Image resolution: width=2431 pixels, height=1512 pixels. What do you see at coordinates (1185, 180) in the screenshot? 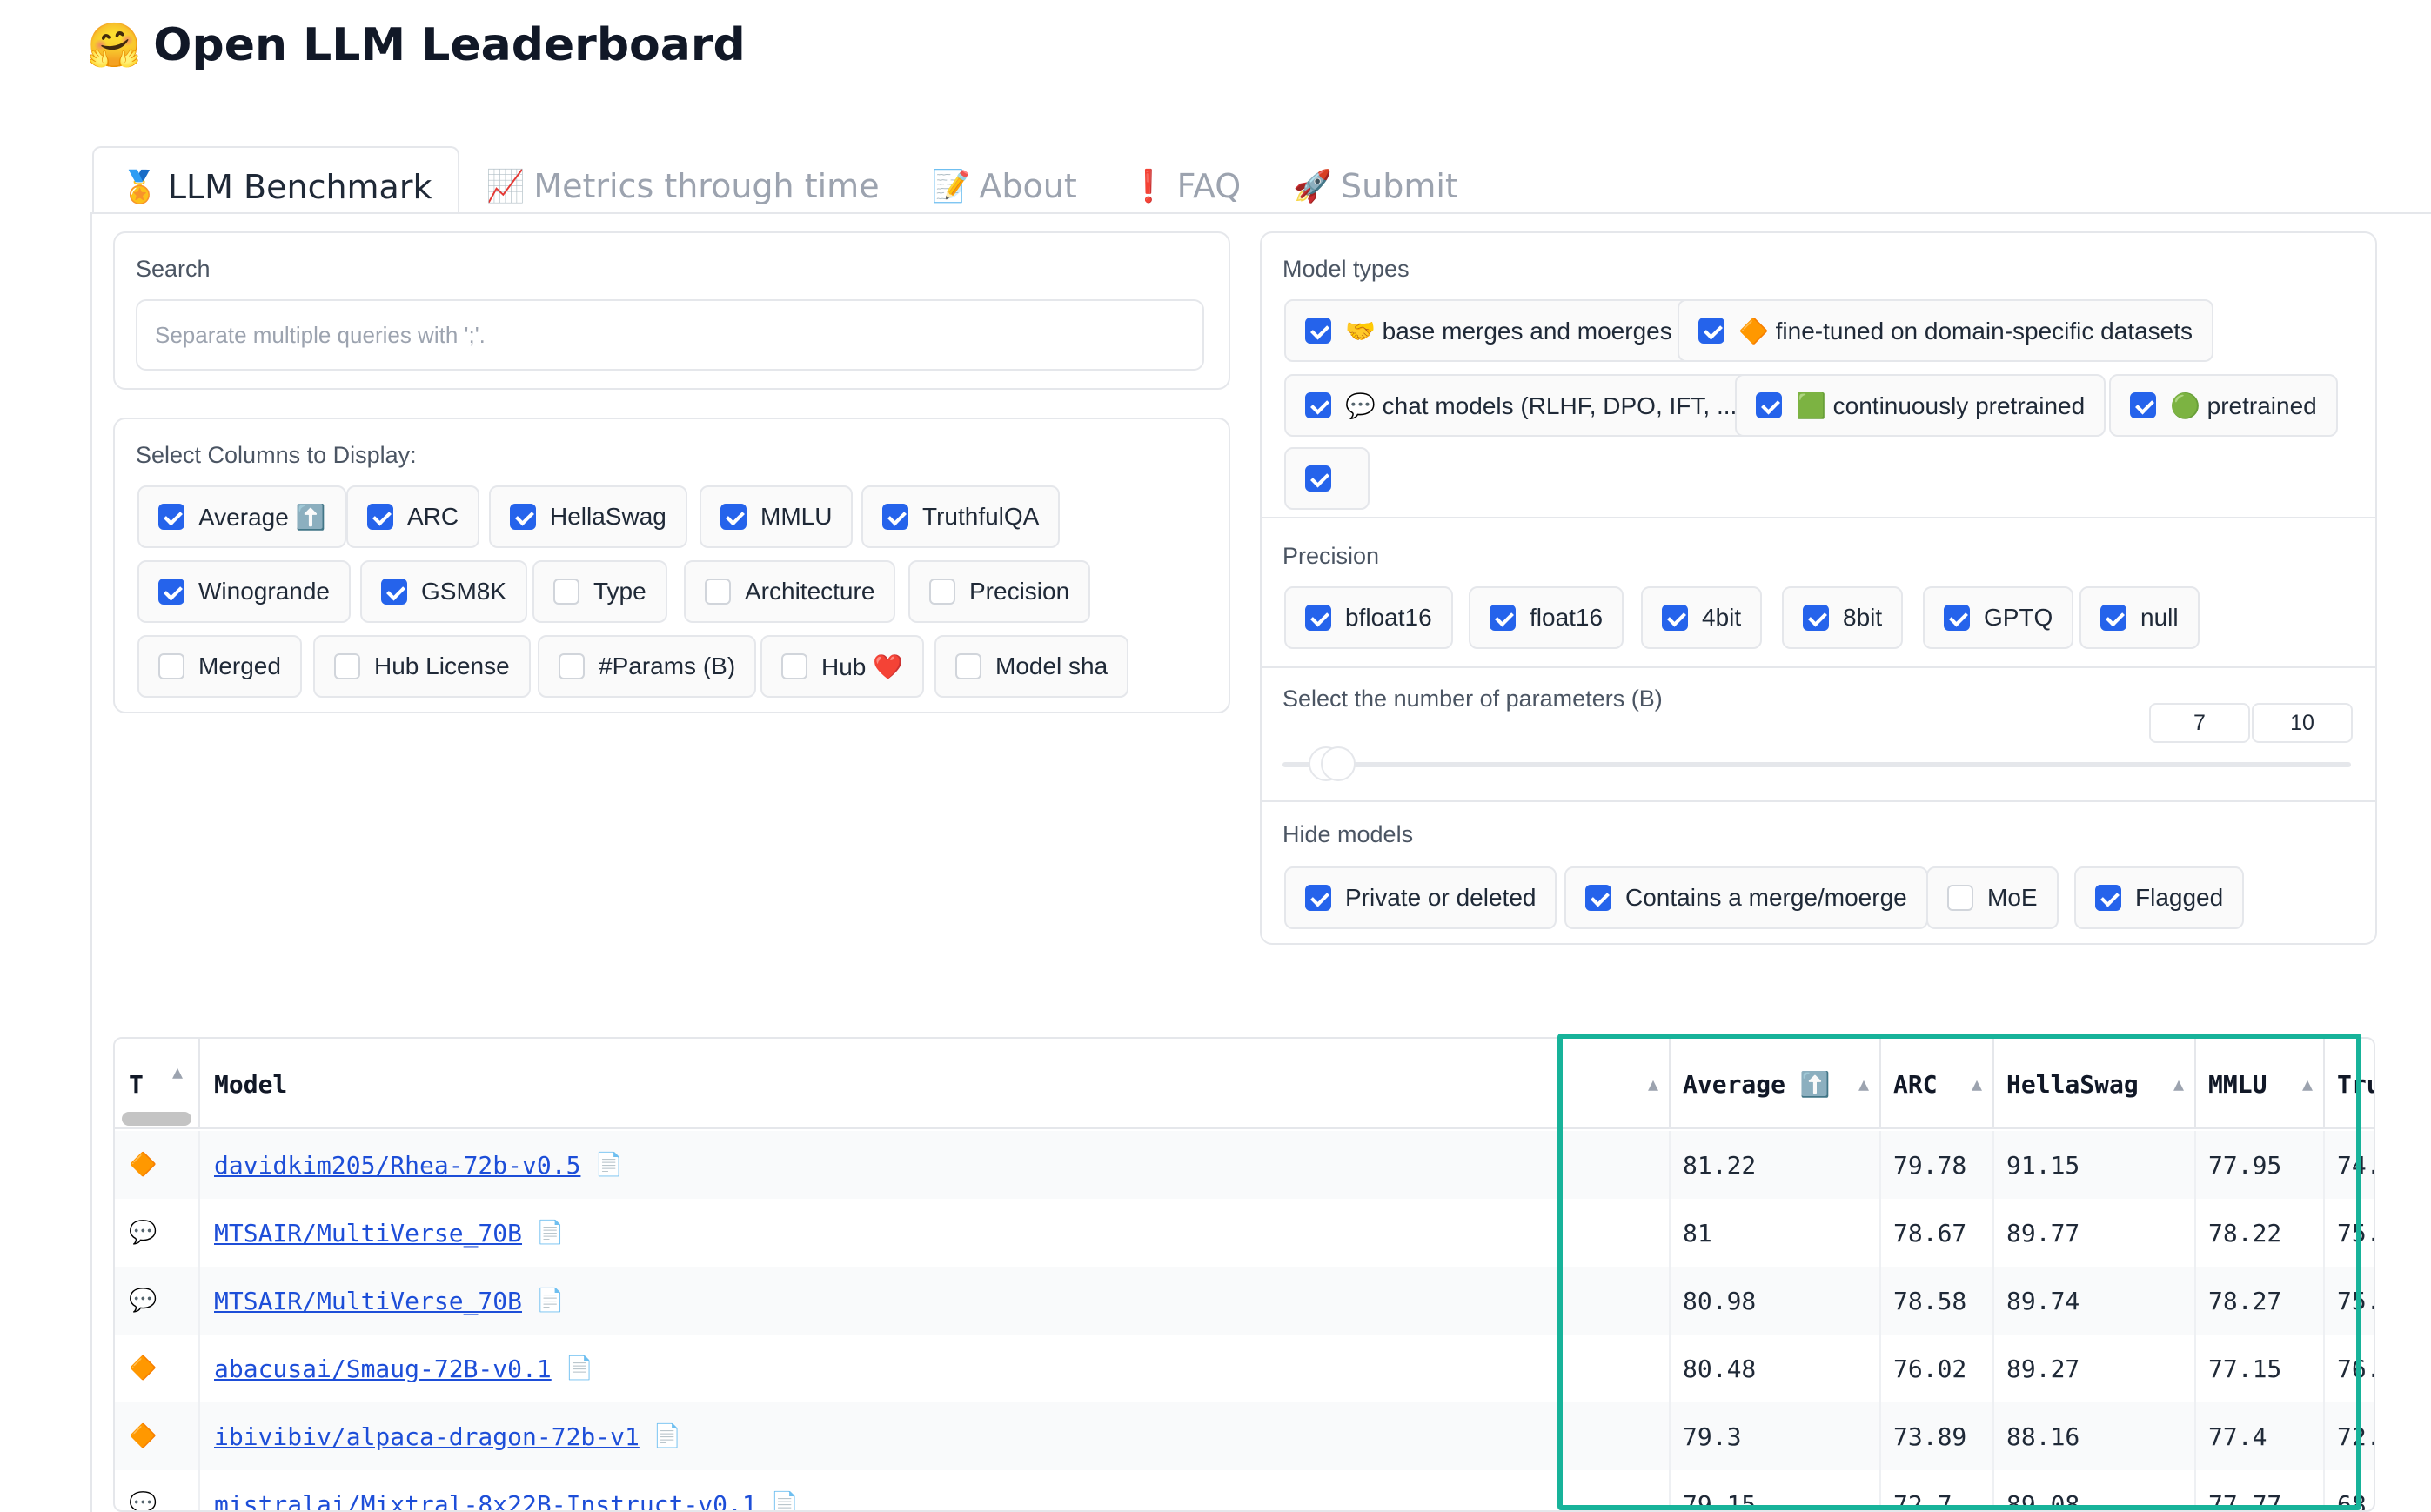
I see `tab-faq: ❗ FAQ` at bounding box center [1185, 180].